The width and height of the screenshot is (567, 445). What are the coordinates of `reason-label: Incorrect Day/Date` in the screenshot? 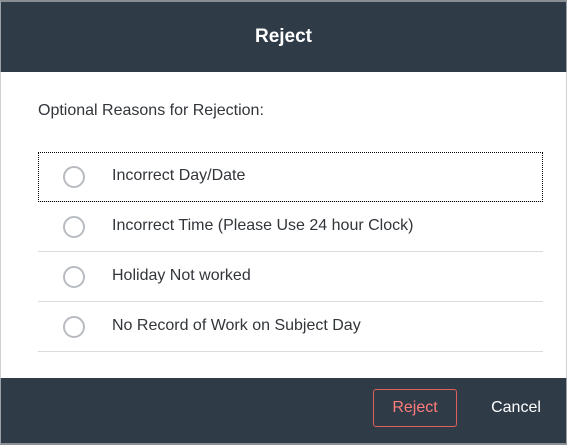 It's located at (179, 175).